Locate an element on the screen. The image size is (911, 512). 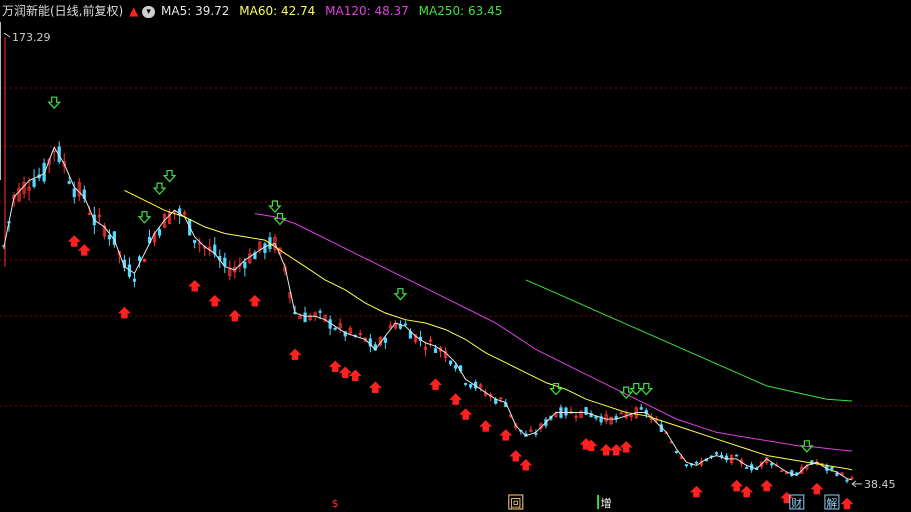
bottom-marker: 回 is located at coordinates (516, 502).